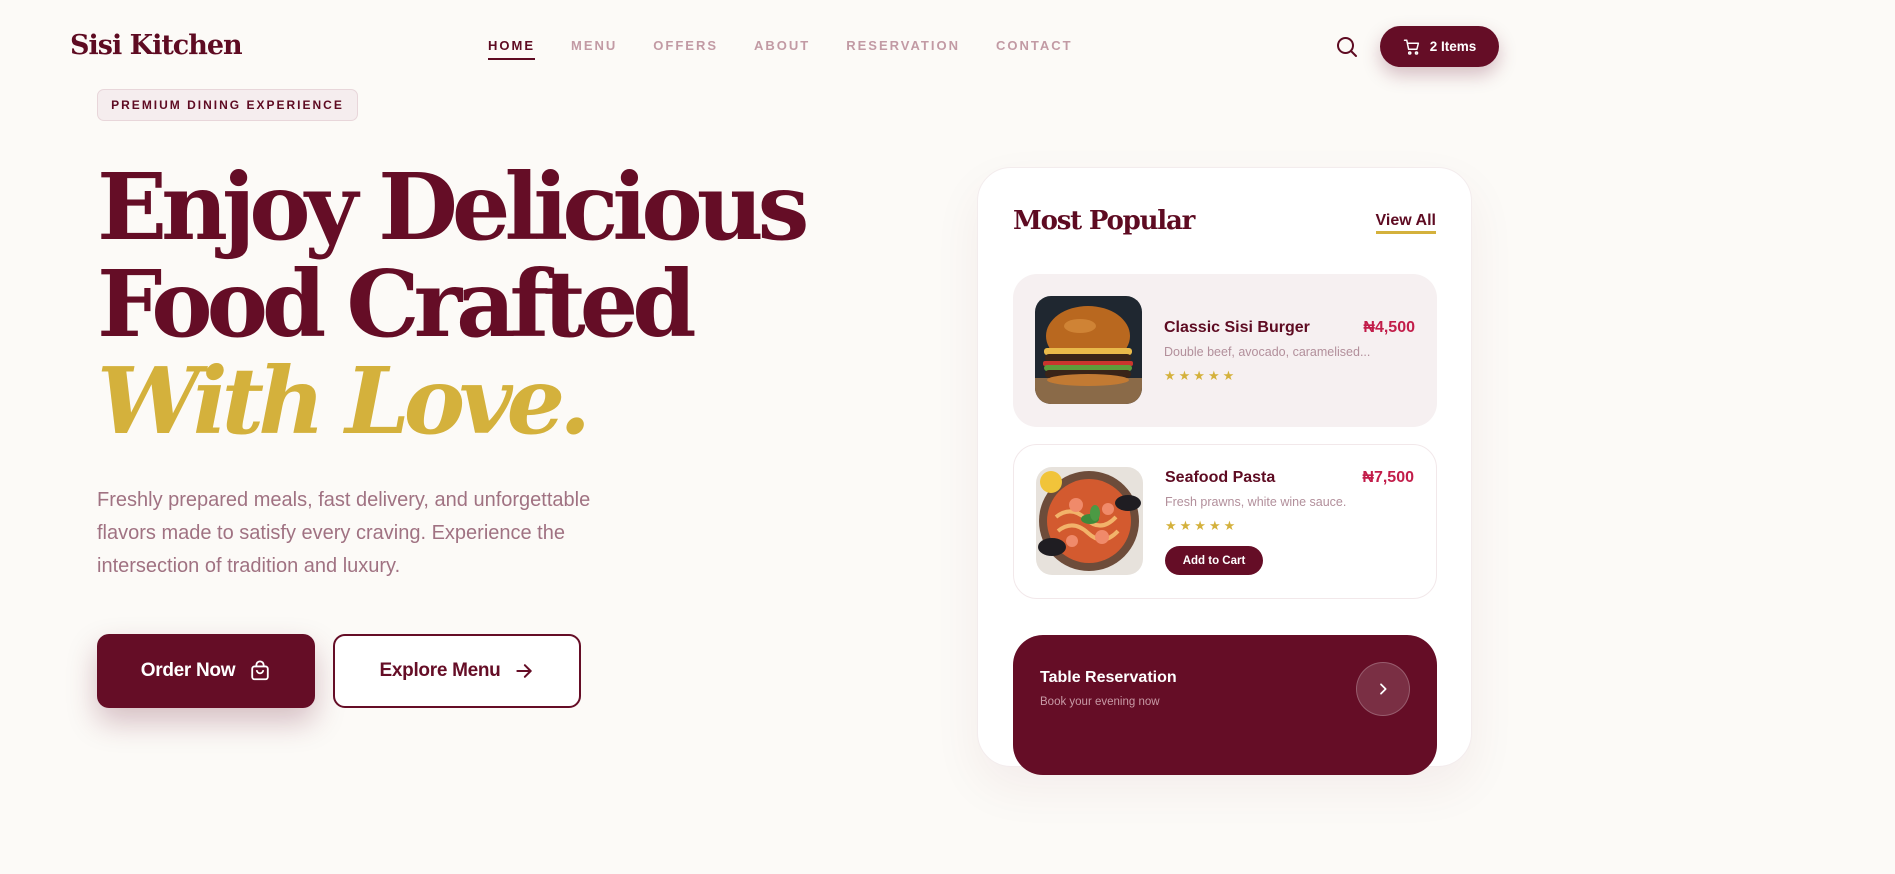  I want to click on add-to-cart-button: Add to Cart, so click(1214, 560).